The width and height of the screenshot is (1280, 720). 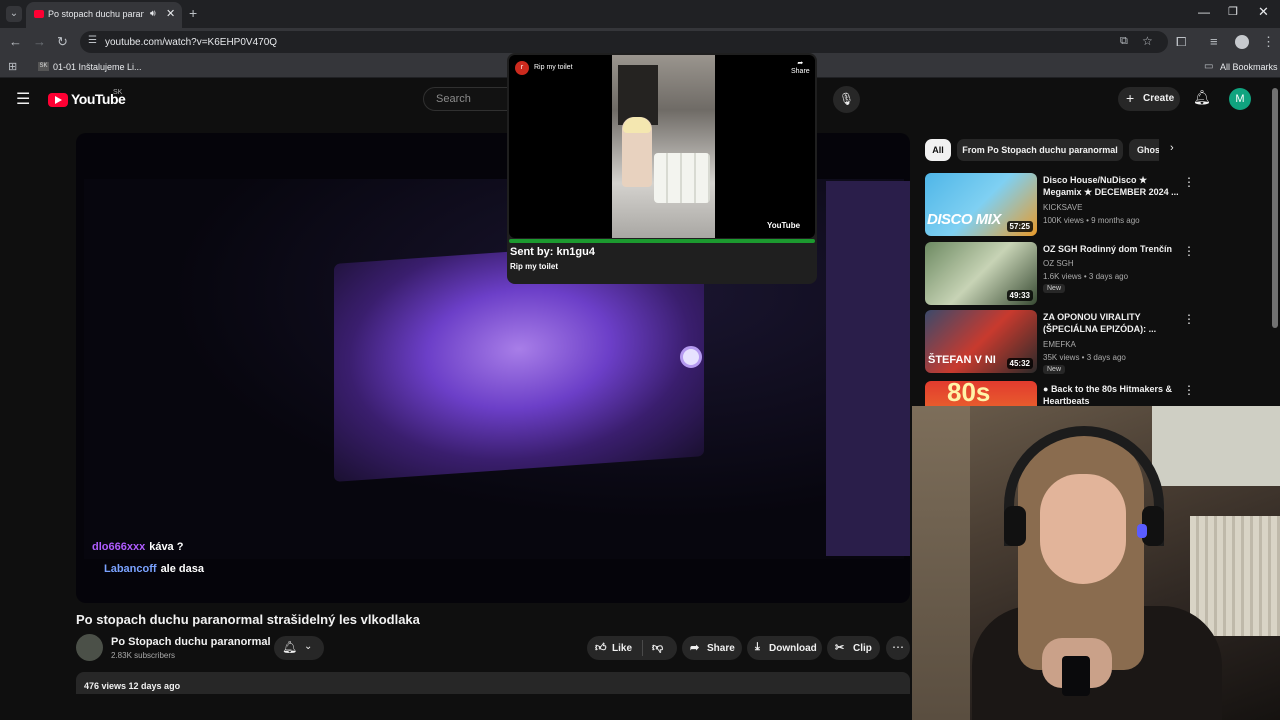 What do you see at coordinates (981, 394) in the screenshot?
I see `video-thumbnail: 80s` at bounding box center [981, 394].